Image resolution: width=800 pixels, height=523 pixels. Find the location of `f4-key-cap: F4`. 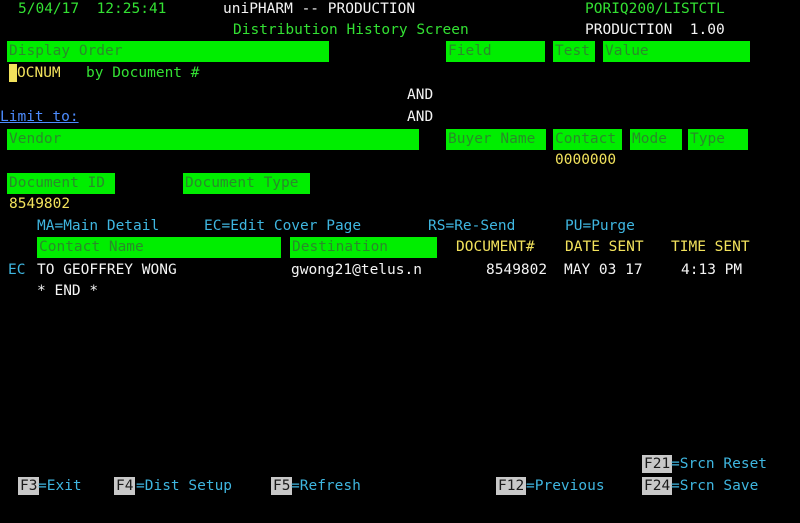

f4-key-cap: F4 is located at coordinates (125, 486).